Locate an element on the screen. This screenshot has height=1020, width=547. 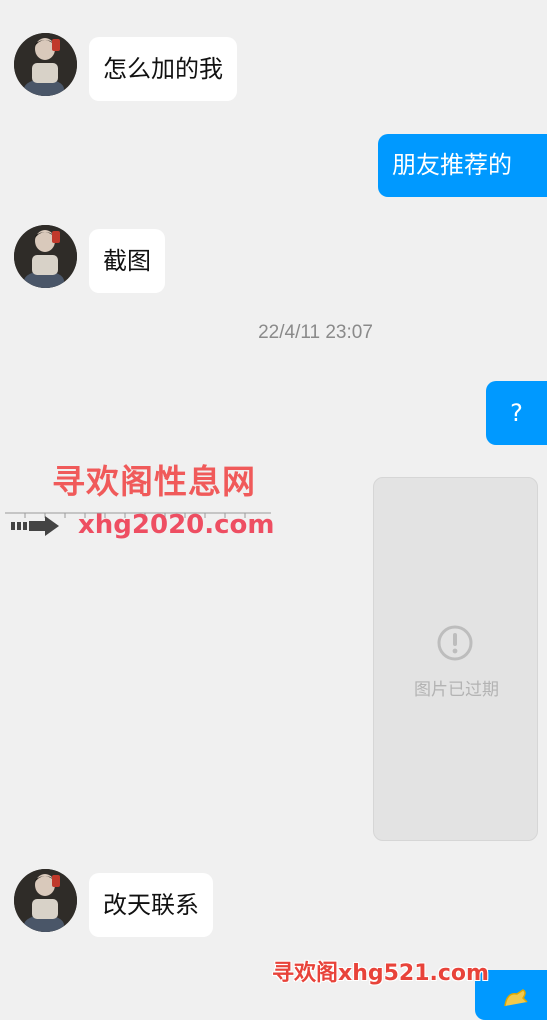
watermark-title: 寻欢阁性息网 is located at coordinates (154, 481).